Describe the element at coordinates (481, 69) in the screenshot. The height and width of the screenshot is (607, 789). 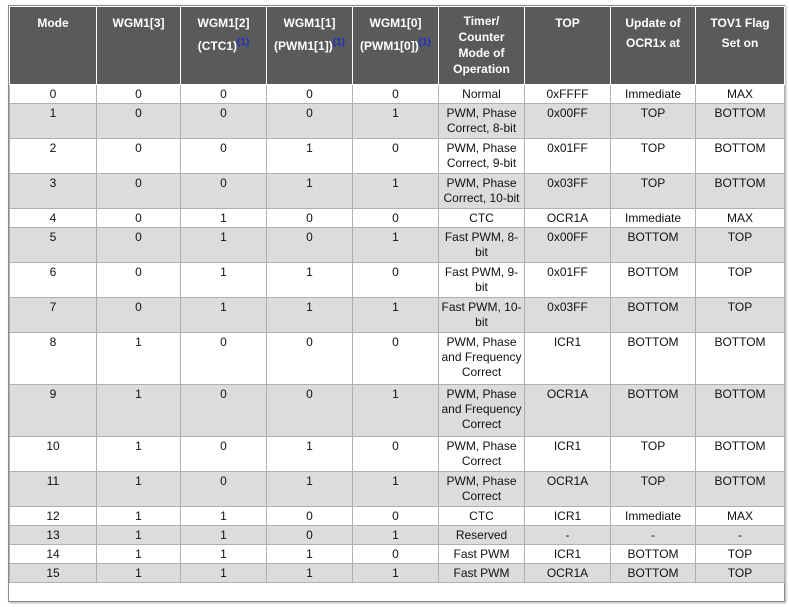
I see `header-op-line4: Operation` at that location.